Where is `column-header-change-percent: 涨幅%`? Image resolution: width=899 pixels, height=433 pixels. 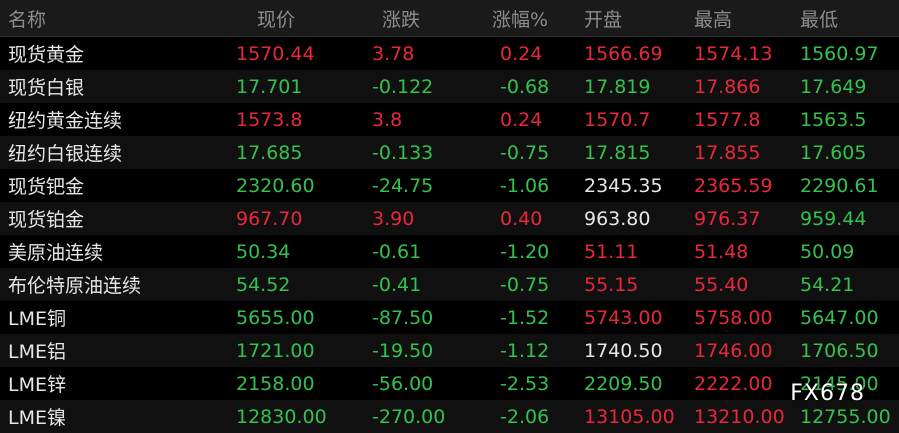
column-header-change-percent: 涨幅% is located at coordinates (520, 18).